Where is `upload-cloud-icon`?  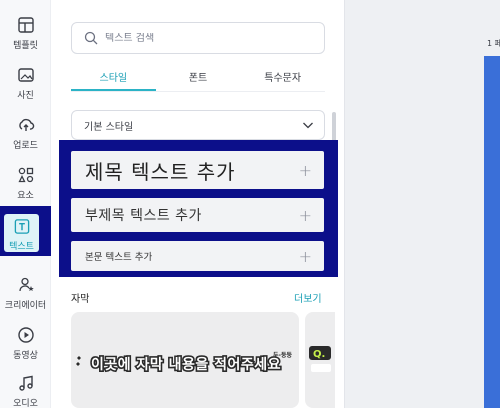
upload-cloud-icon is located at coordinates (26, 124).